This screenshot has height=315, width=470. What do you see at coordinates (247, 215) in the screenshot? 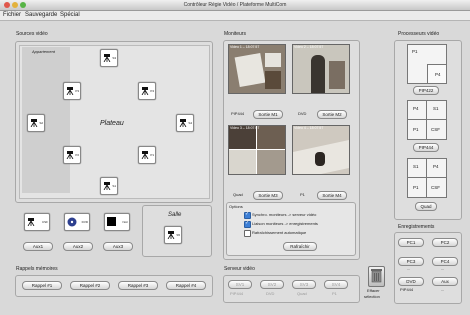
I see `synchro-checkbox` at bounding box center [247, 215].